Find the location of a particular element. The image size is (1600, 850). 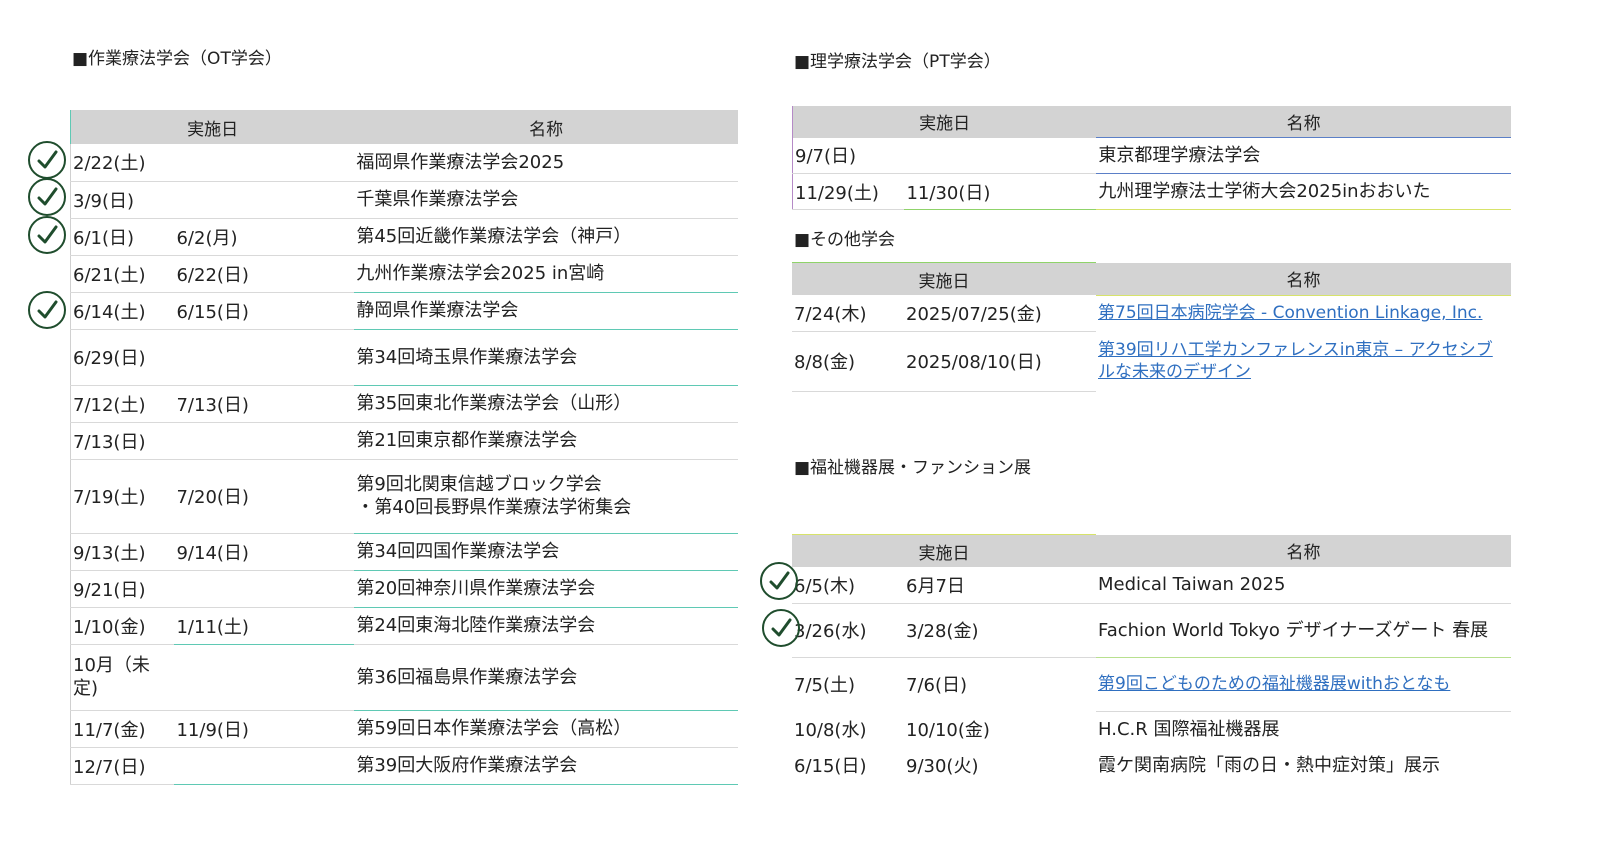

event-name: 東京都理学療法学会 is located at coordinates (1303, 155).